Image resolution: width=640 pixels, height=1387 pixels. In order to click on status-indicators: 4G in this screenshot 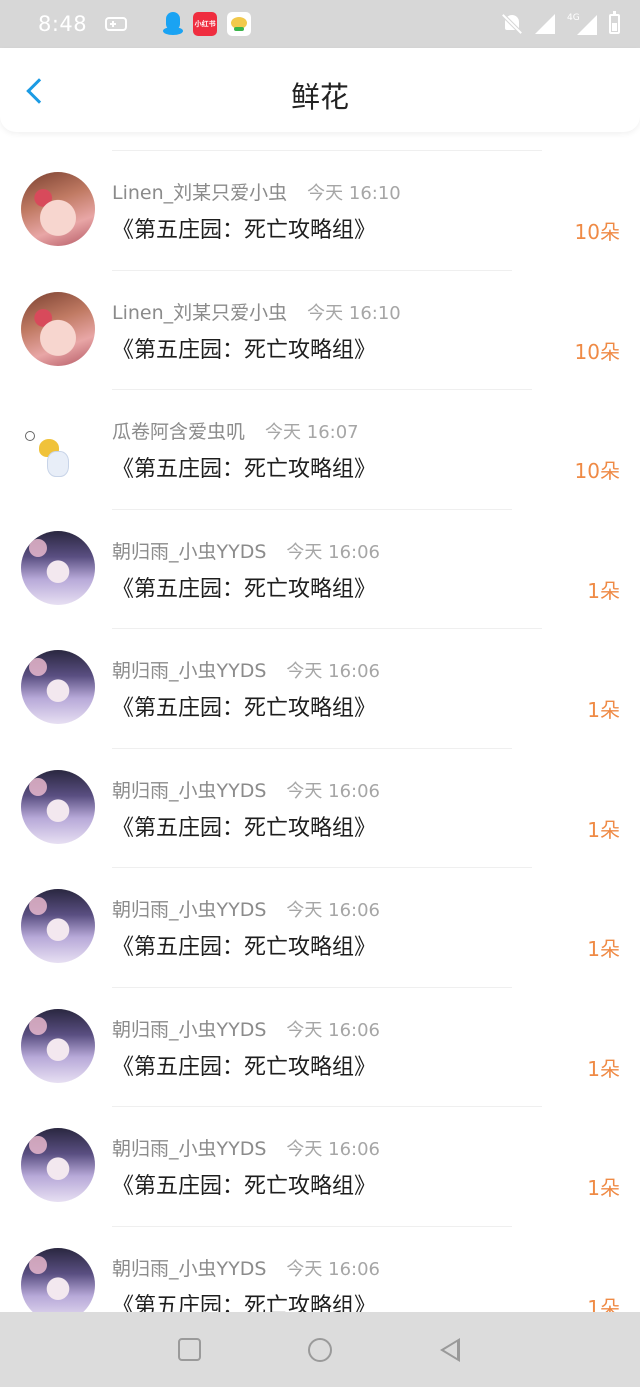, I will do `click(560, 23)`.